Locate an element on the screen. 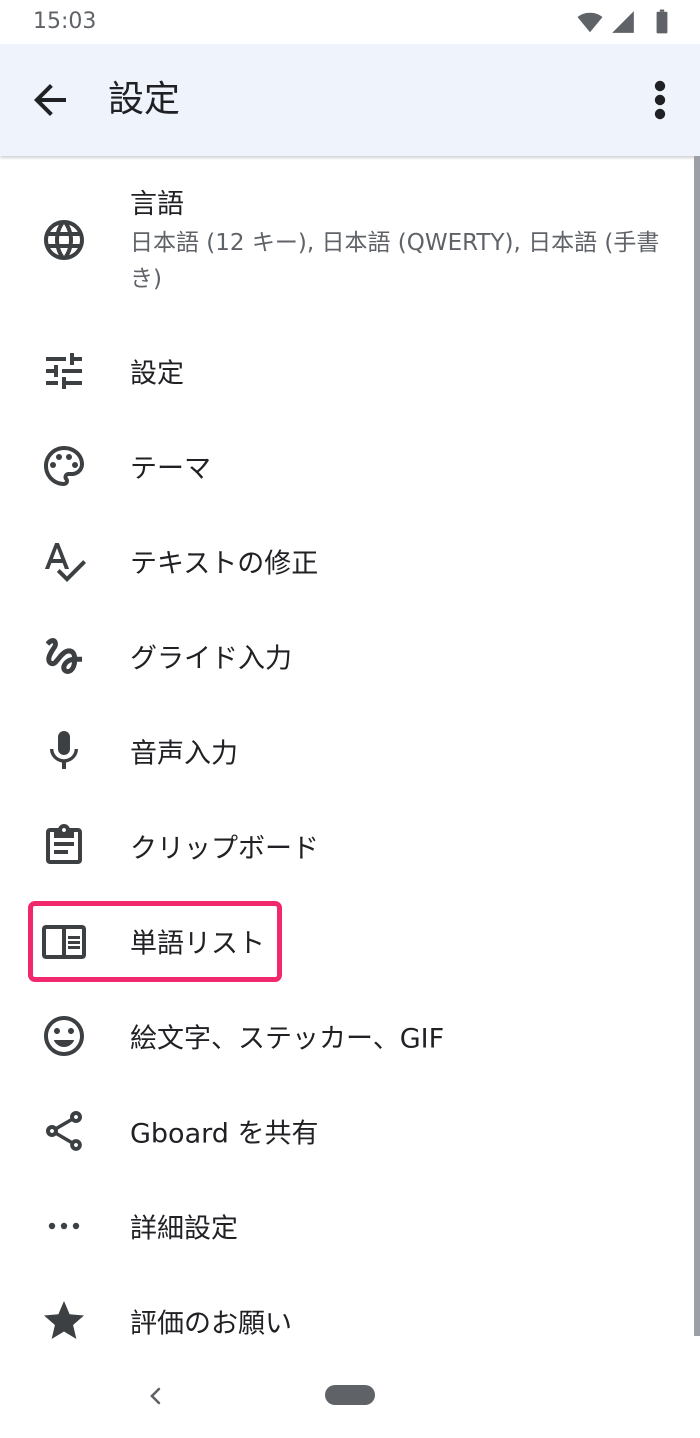 This screenshot has height=1438, width=700. mic-icon is located at coordinates (64, 751).